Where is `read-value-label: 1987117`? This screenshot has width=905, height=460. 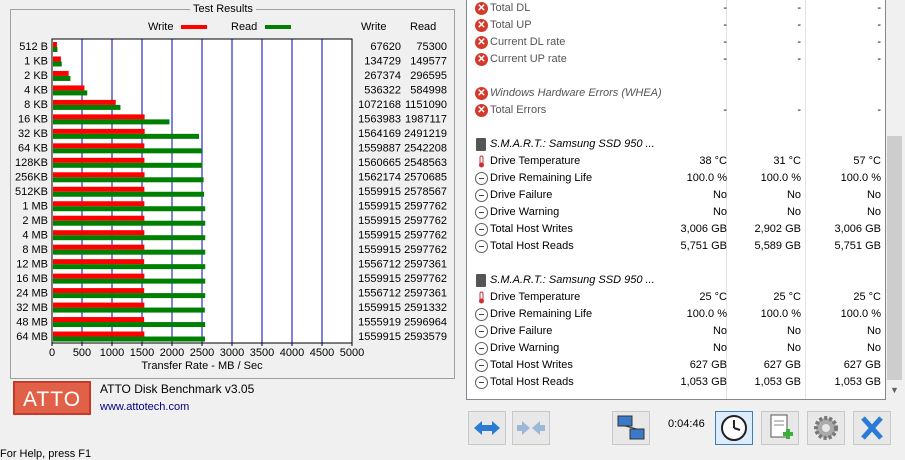 read-value-label: 1987117 is located at coordinates (426, 120).